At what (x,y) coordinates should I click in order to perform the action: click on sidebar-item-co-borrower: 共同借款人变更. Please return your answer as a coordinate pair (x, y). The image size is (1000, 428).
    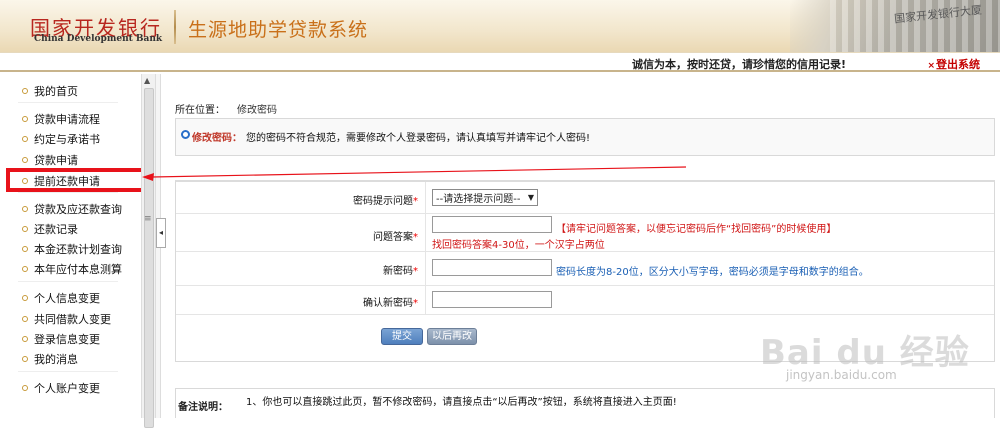
    Looking at the image, I should click on (66, 319).